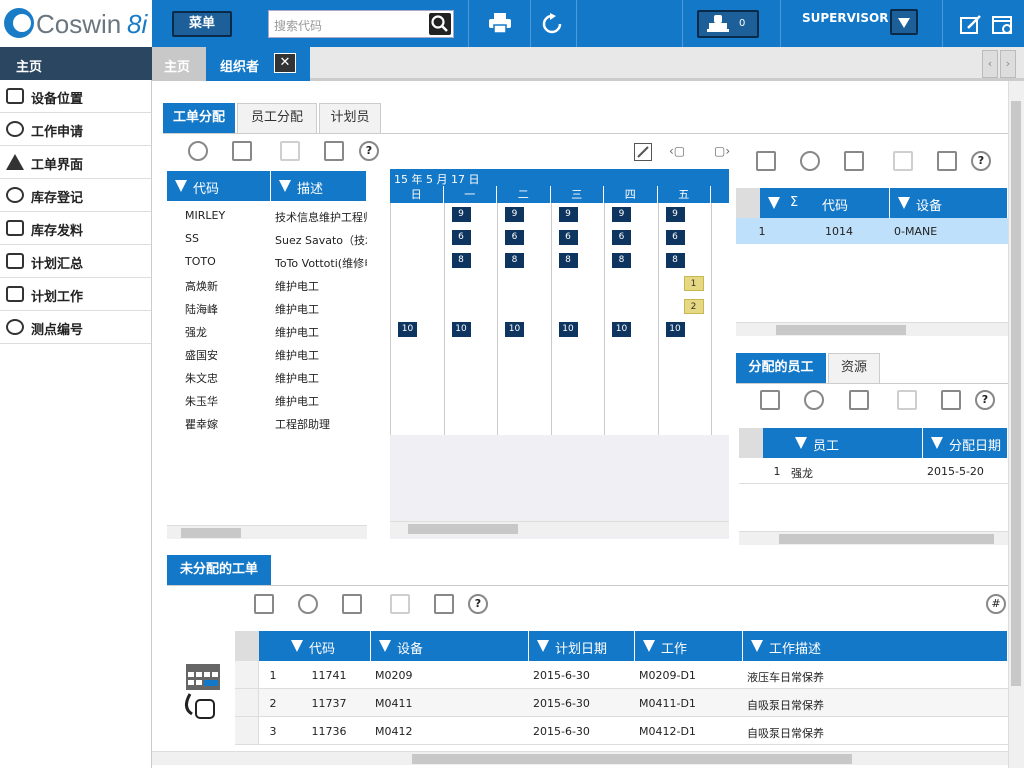 Image resolution: width=1024 pixels, height=768 pixels. What do you see at coordinates (621, 675) in the screenshot?
I see `table-row: 1 11741 M0209 2015-6-30 M0209-D1 液压车日常保养` at bounding box center [621, 675].